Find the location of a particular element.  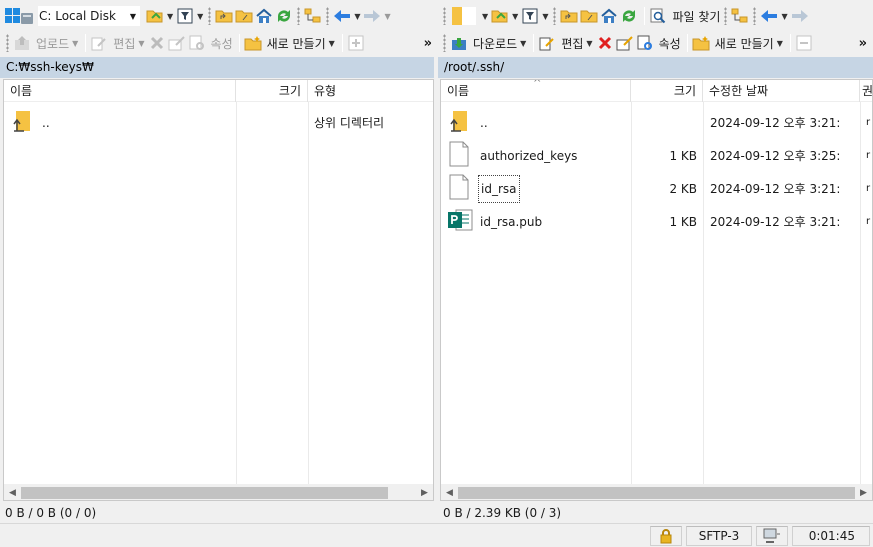

file-modified: 2024-09-12 오후 3:21: is located at coordinates (775, 189).